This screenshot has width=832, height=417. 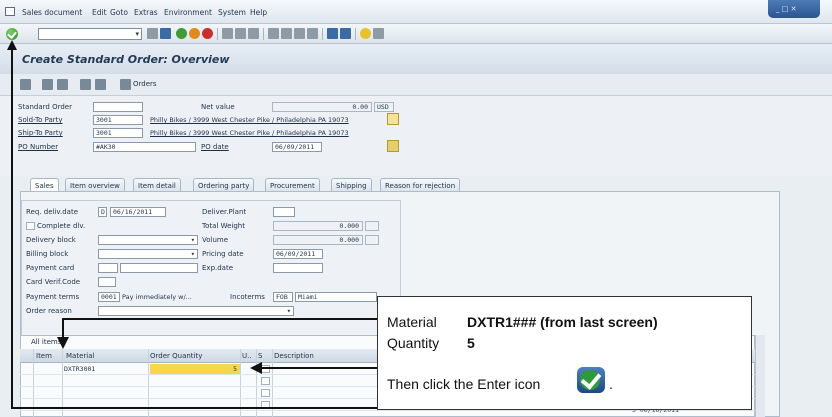 I want to click on column-description: Description, so click(x=294, y=356).